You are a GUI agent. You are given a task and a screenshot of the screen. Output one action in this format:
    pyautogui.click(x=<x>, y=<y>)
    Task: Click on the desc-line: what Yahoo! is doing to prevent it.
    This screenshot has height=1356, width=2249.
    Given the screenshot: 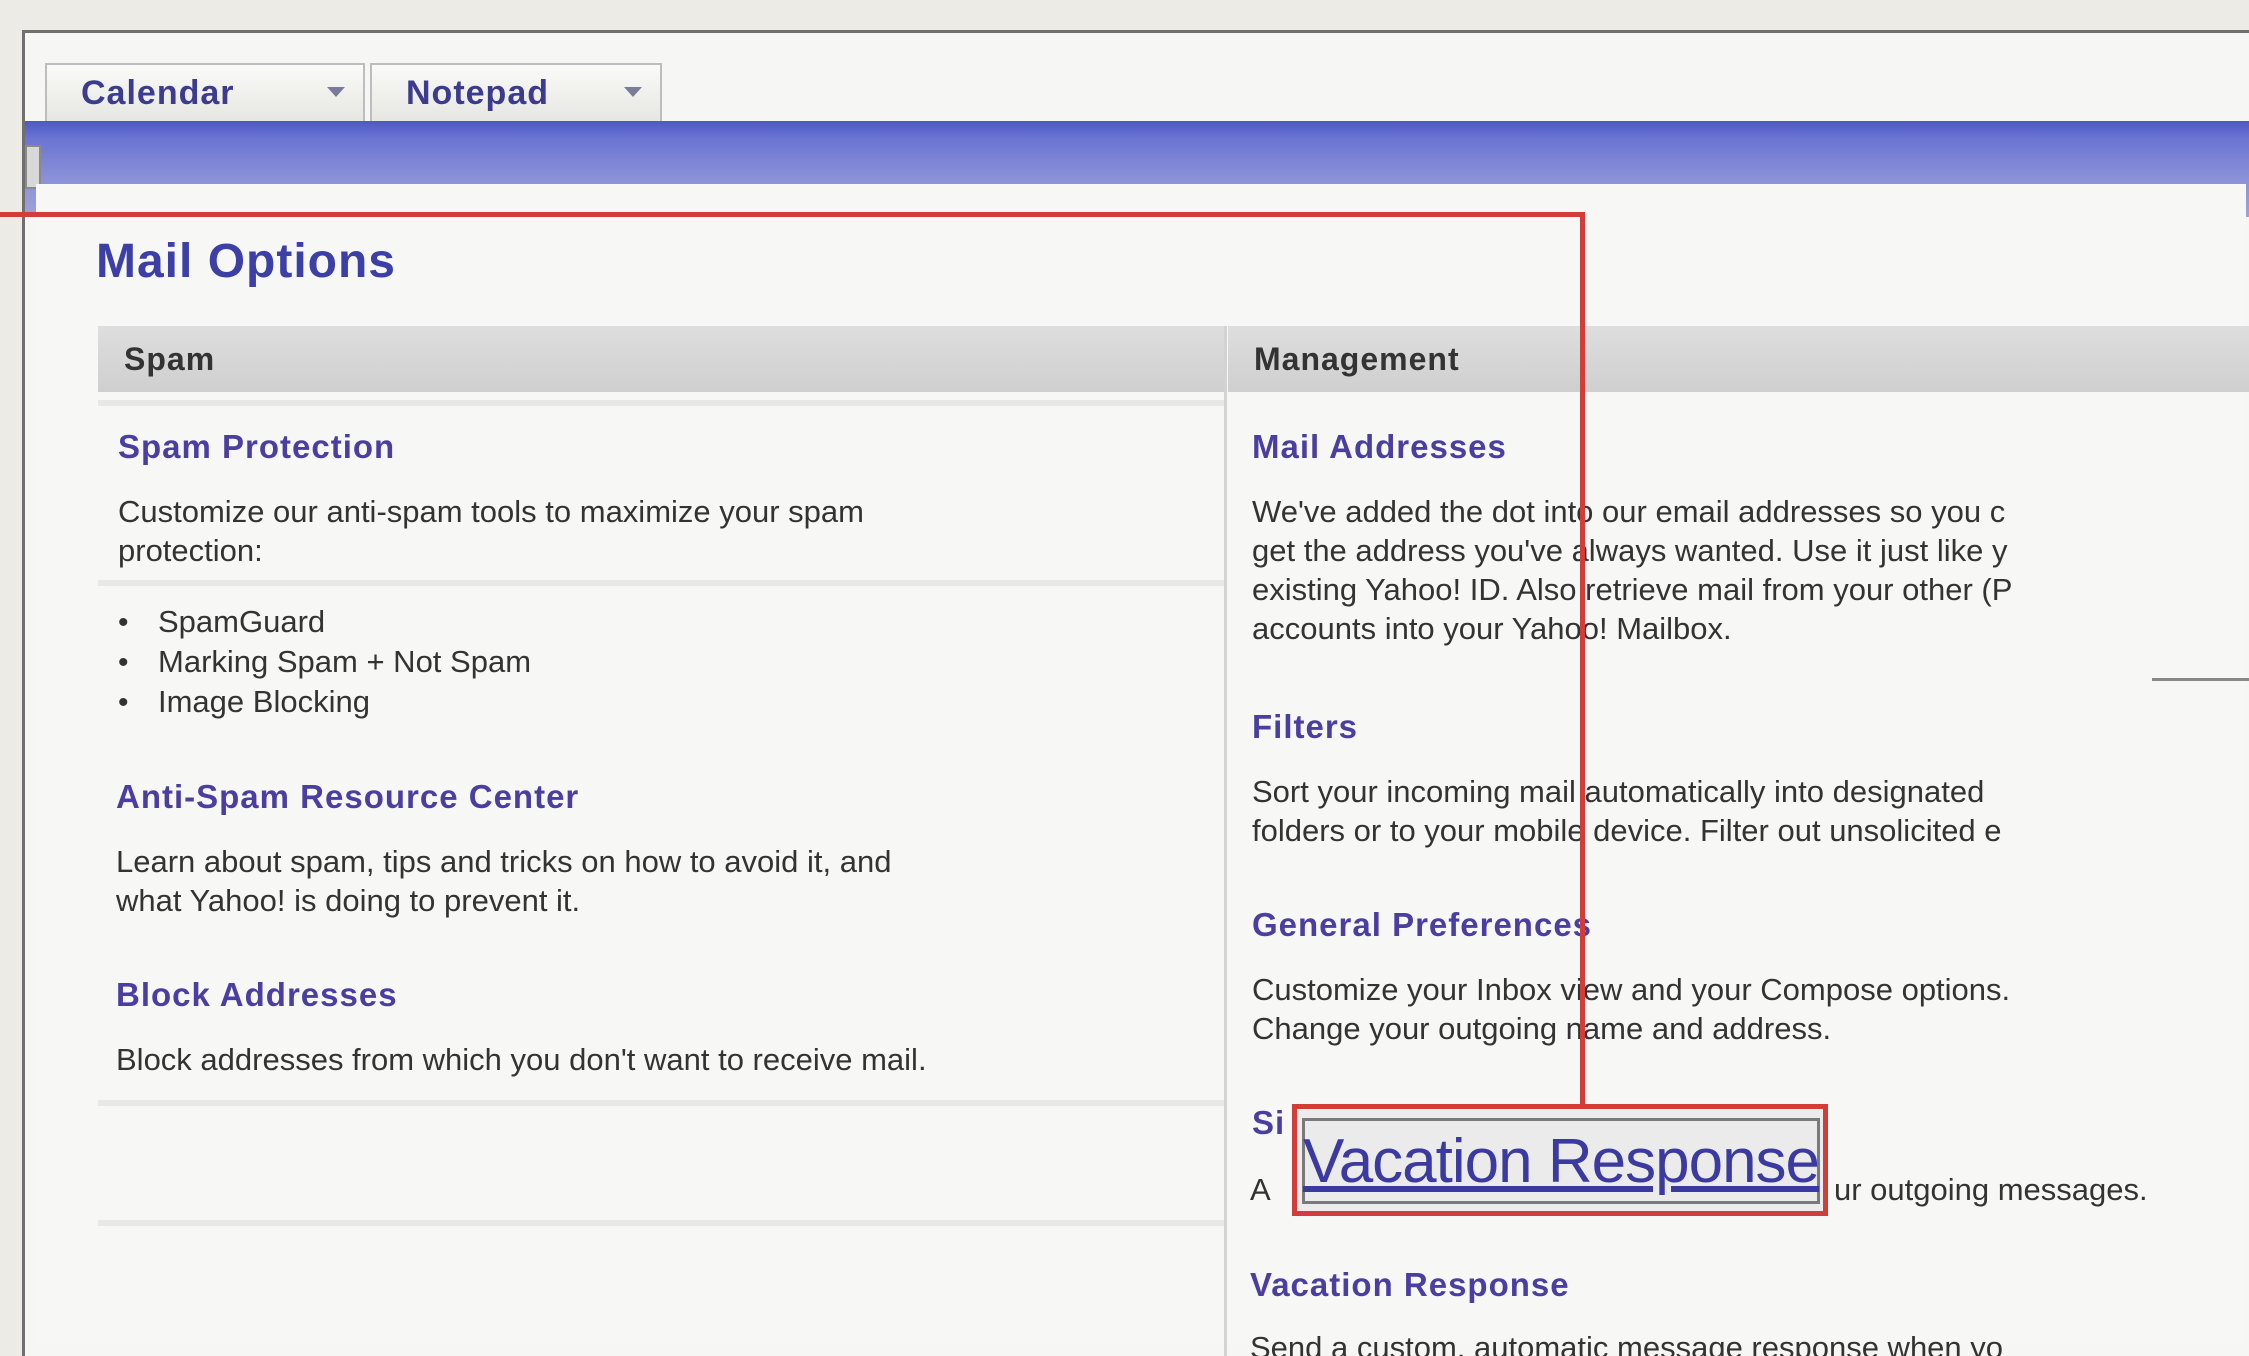 What is the action you would take?
    pyautogui.click(x=348, y=900)
    